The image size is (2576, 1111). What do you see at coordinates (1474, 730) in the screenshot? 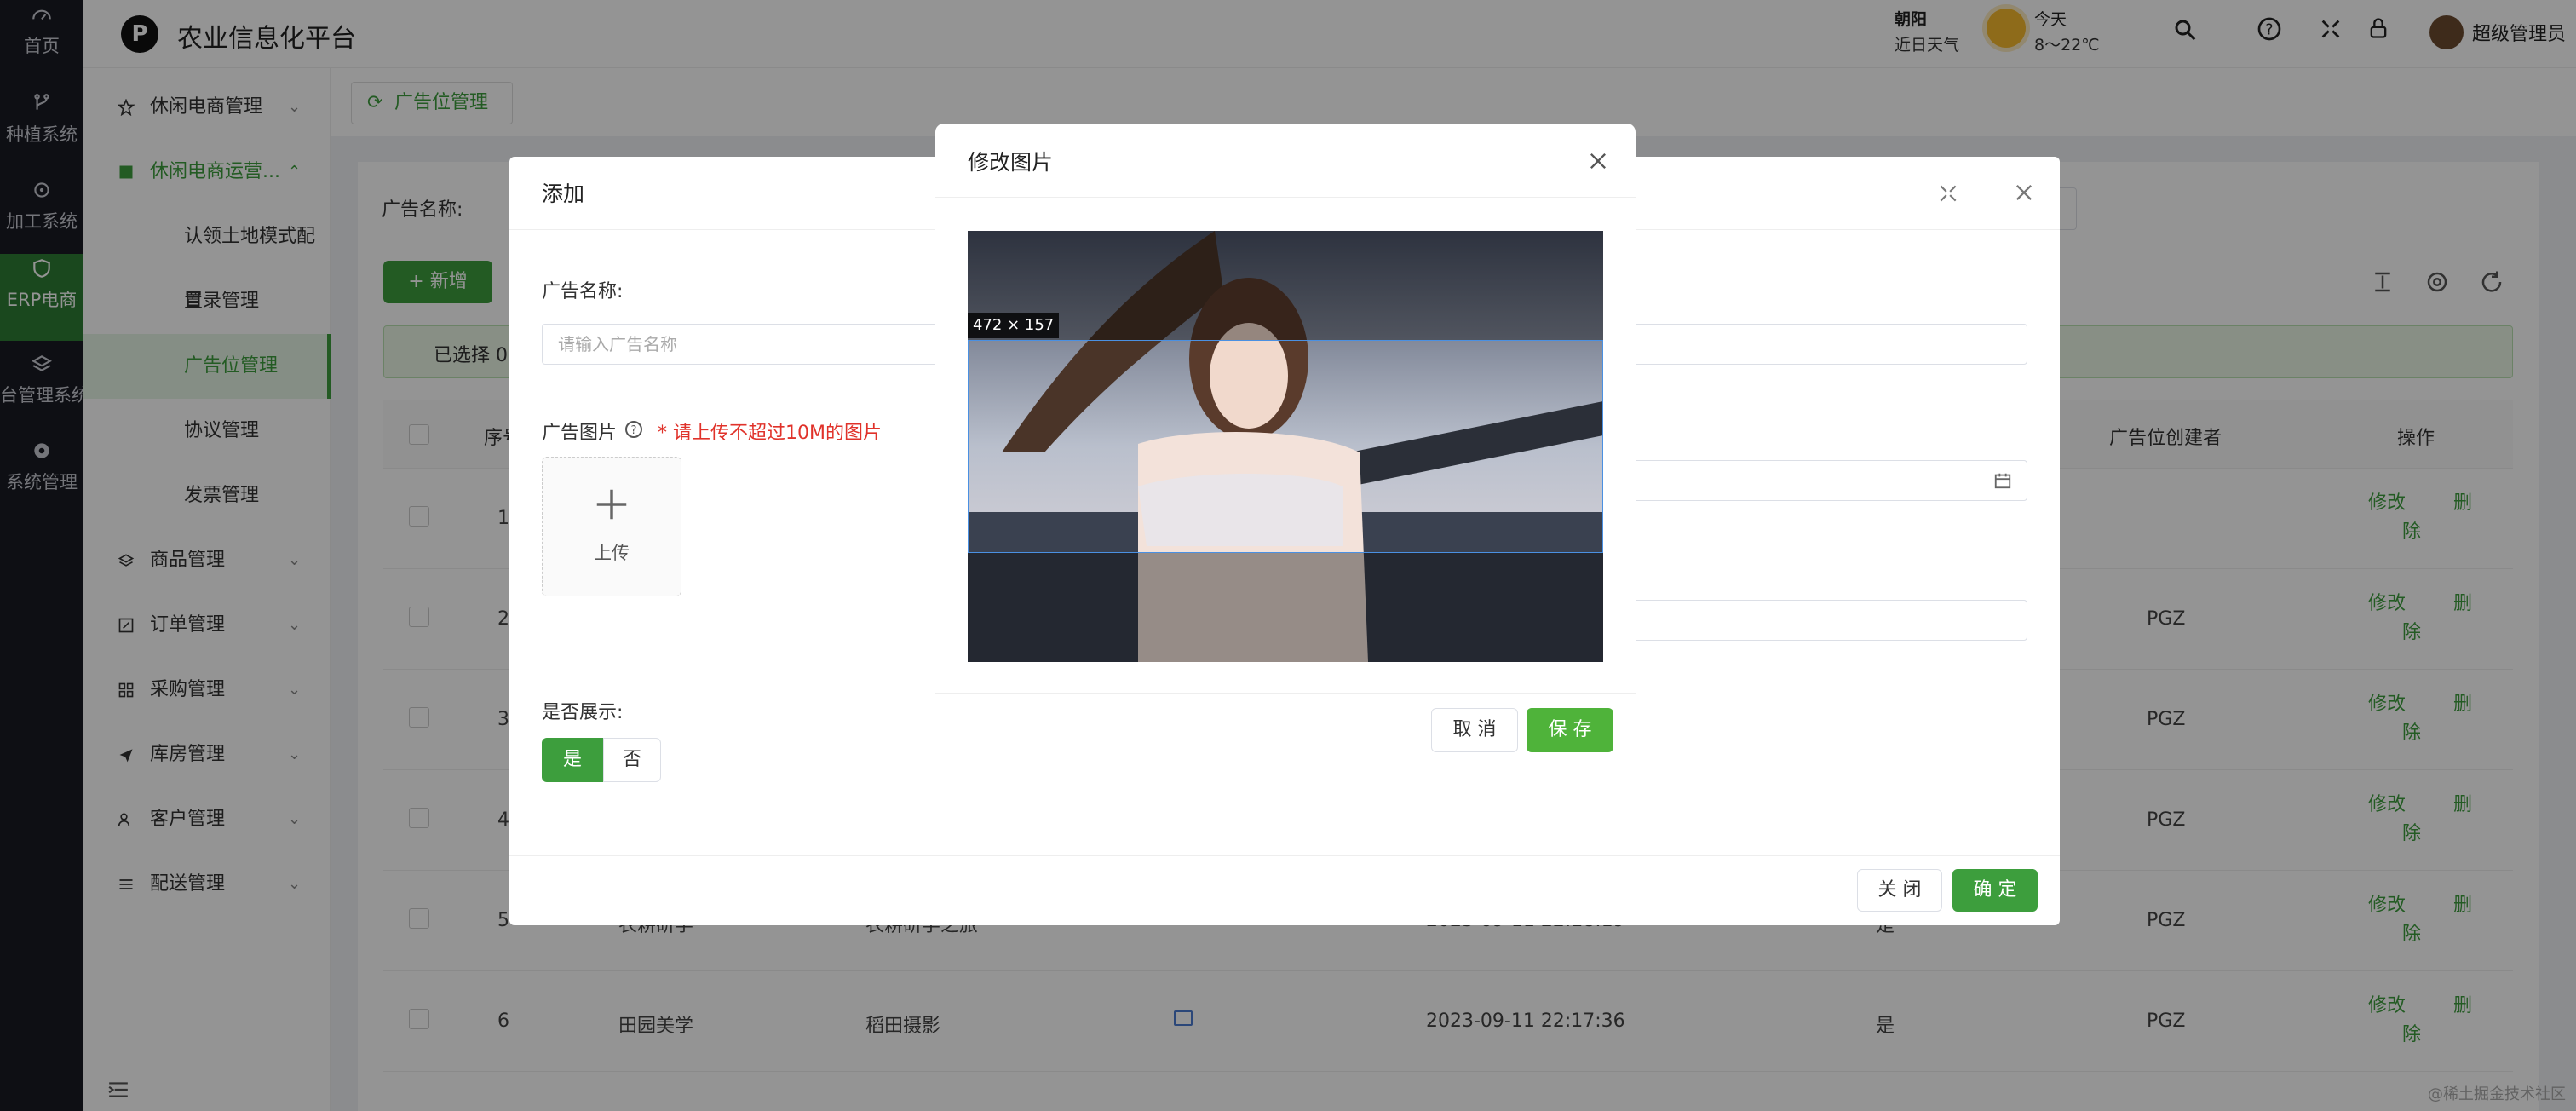
I see `cancel-button: 取 消` at bounding box center [1474, 730].